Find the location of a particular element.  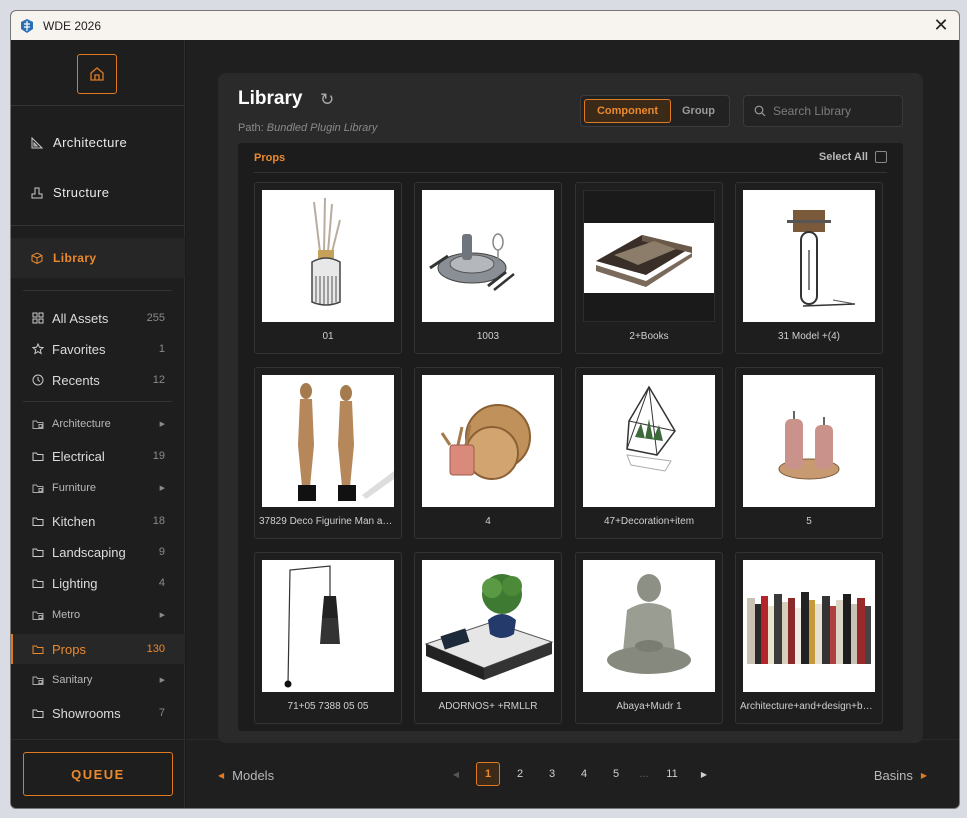

sidebar-item-lighting: Lighting 4 is located at coordinates (98, 583).